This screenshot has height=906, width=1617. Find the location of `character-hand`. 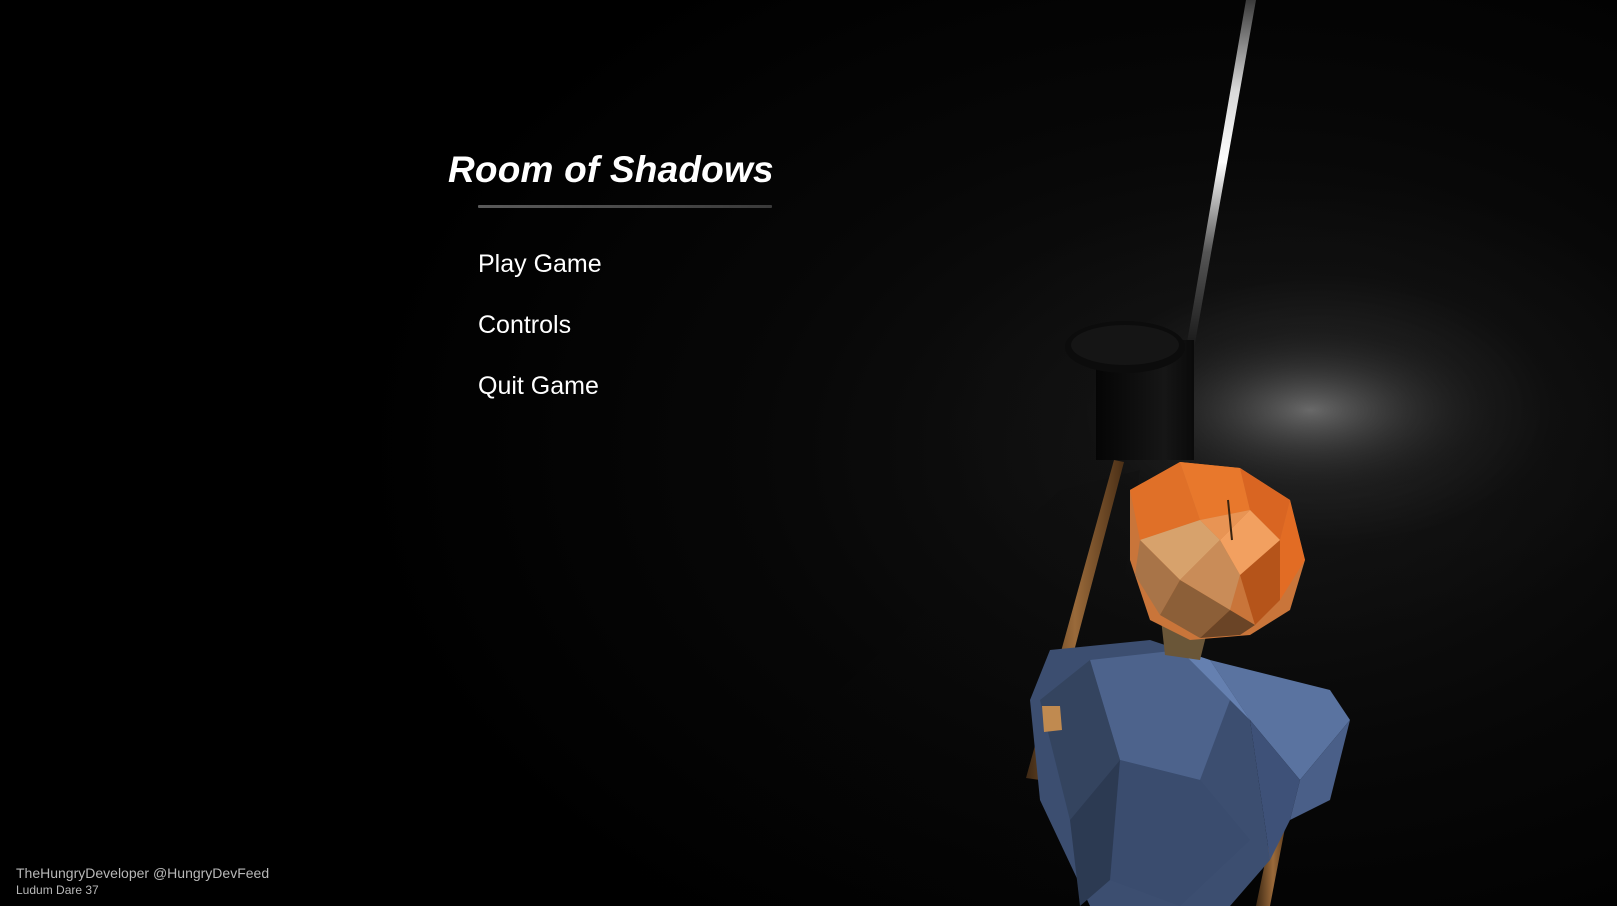

character-hand is located at coordinates (1052, 719).